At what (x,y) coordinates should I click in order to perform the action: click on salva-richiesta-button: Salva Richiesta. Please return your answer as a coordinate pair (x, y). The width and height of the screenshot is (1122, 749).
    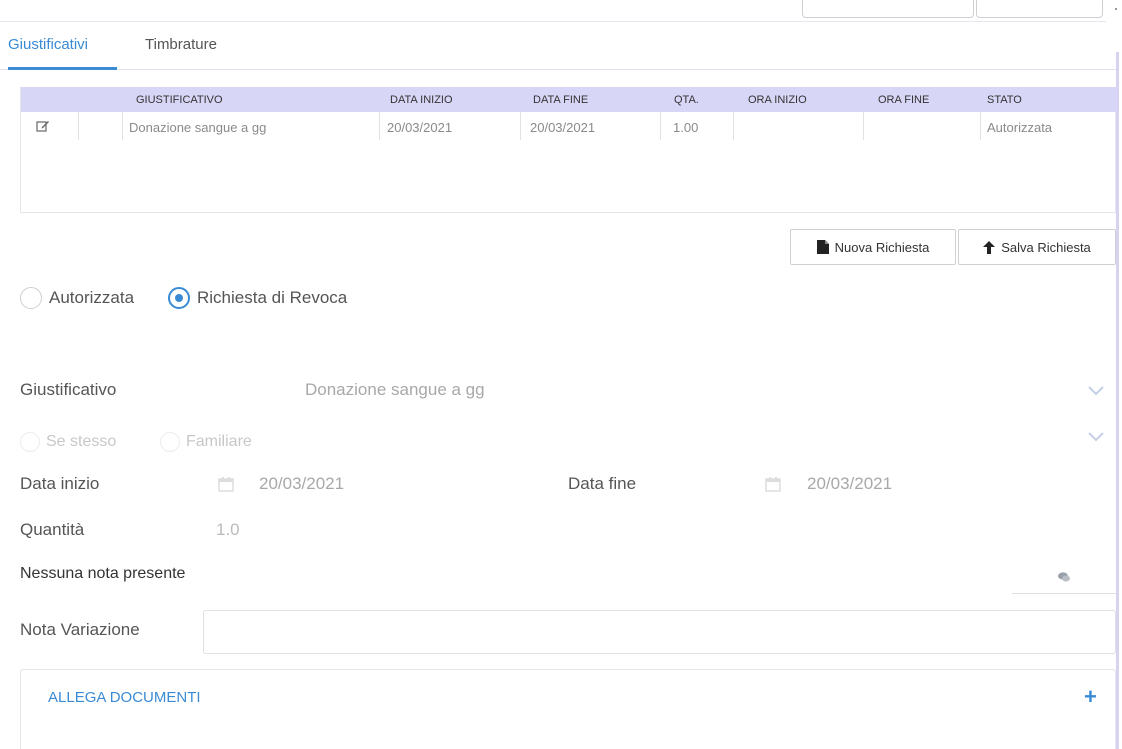
    Looking at the image, I should click on (1037, 247).